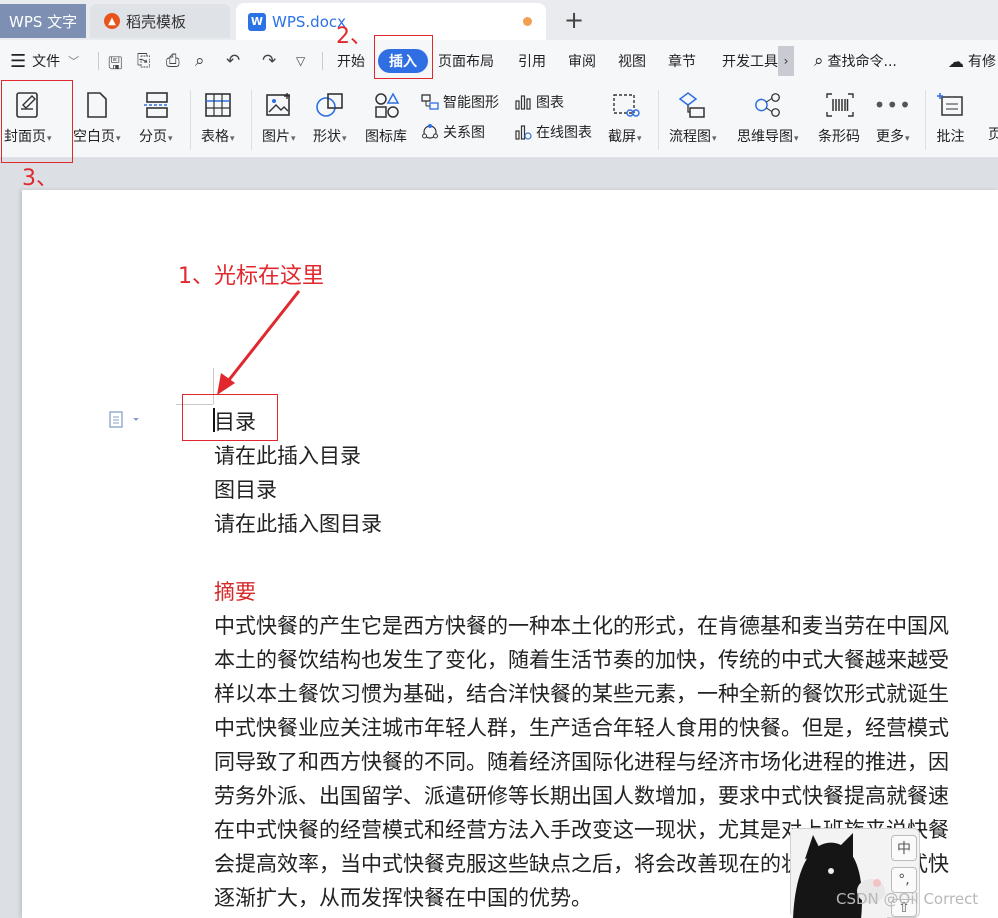 The height and width of the screenshot is (918, 998). I want to click on daoke-logo-icon: ▲, so click(112, 21).